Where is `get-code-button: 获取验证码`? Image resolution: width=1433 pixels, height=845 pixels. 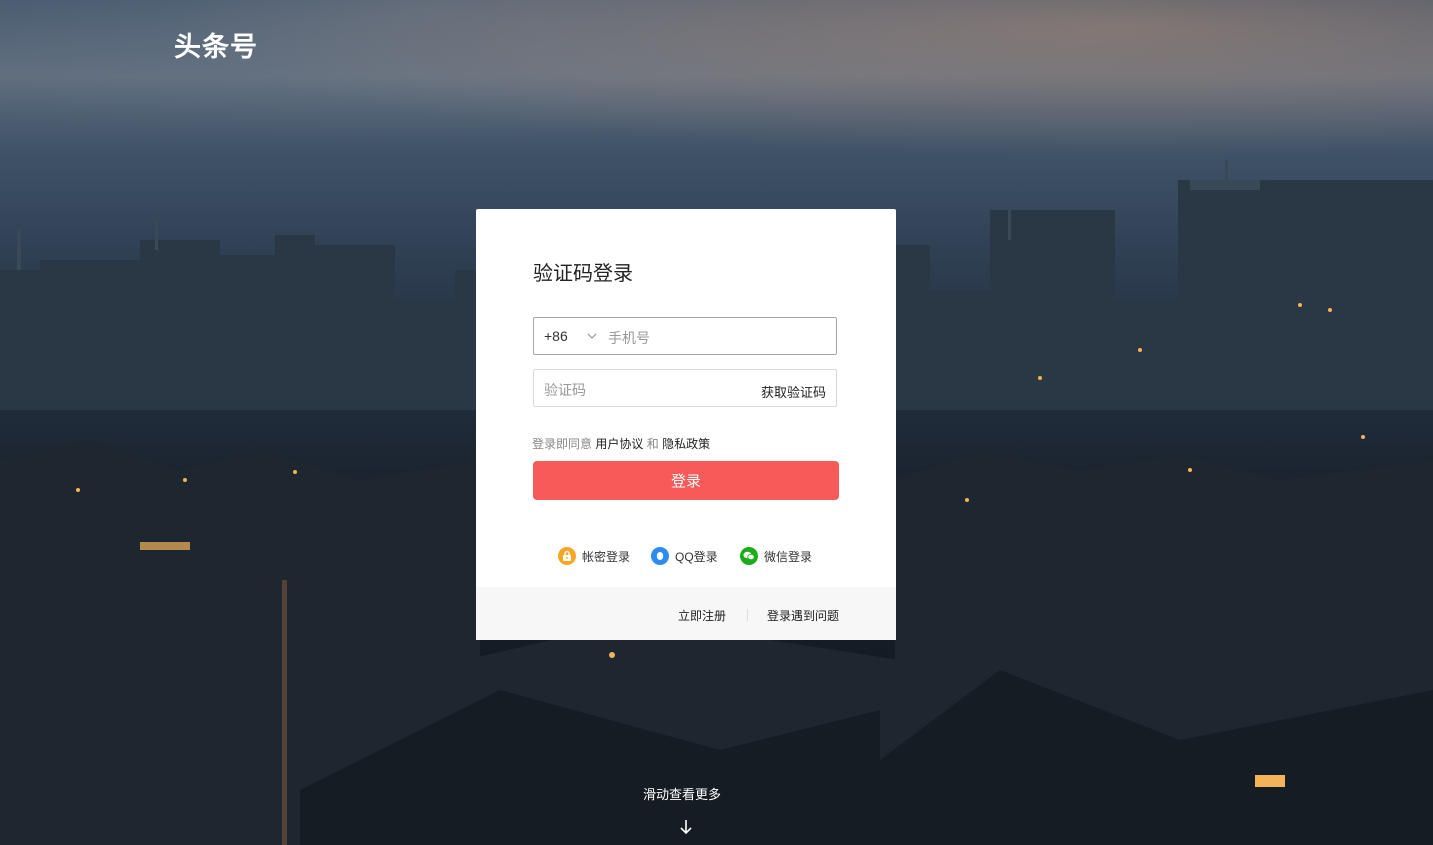
get-code-button: 获取验证码 is located at coordinates (793, 391).